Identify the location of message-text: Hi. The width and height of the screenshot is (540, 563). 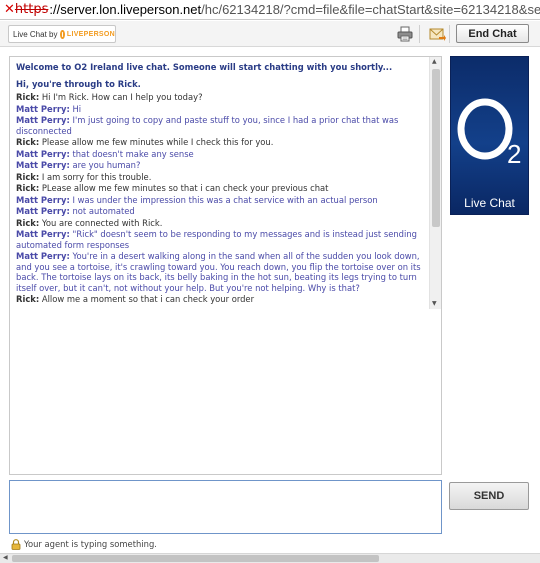
(77, 108).